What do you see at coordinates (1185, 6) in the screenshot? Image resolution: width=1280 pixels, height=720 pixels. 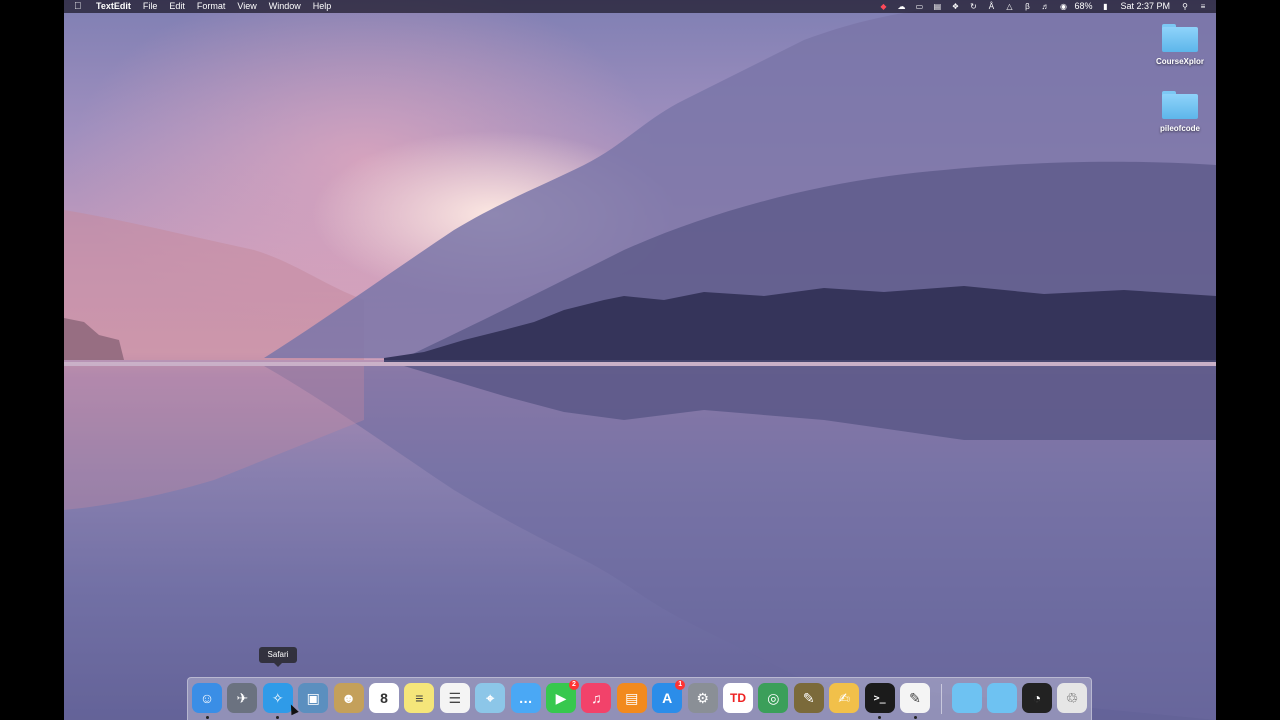 I see `spotlight-search-icon: ⚲` at bounding box center [1185, 6].